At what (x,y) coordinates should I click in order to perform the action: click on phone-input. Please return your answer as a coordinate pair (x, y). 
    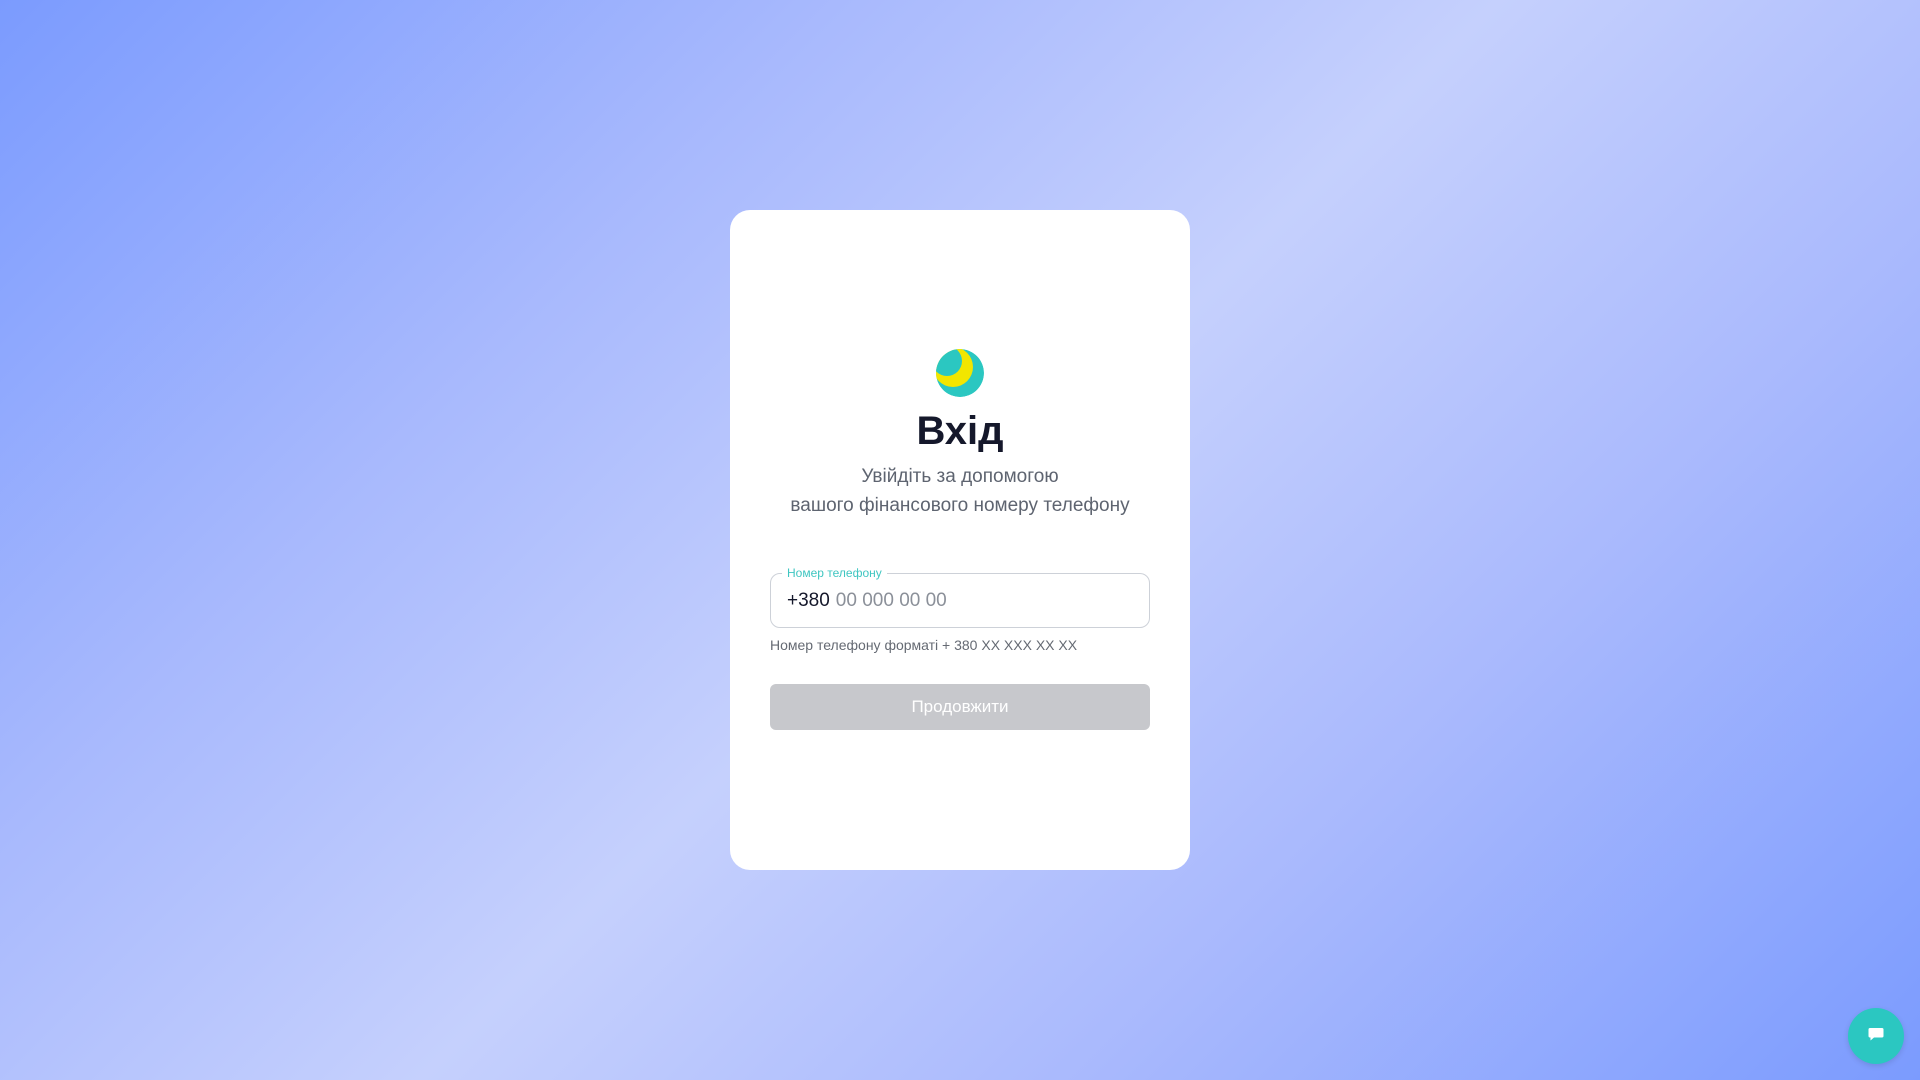
    Looking at the image, I should click on (975, 600).